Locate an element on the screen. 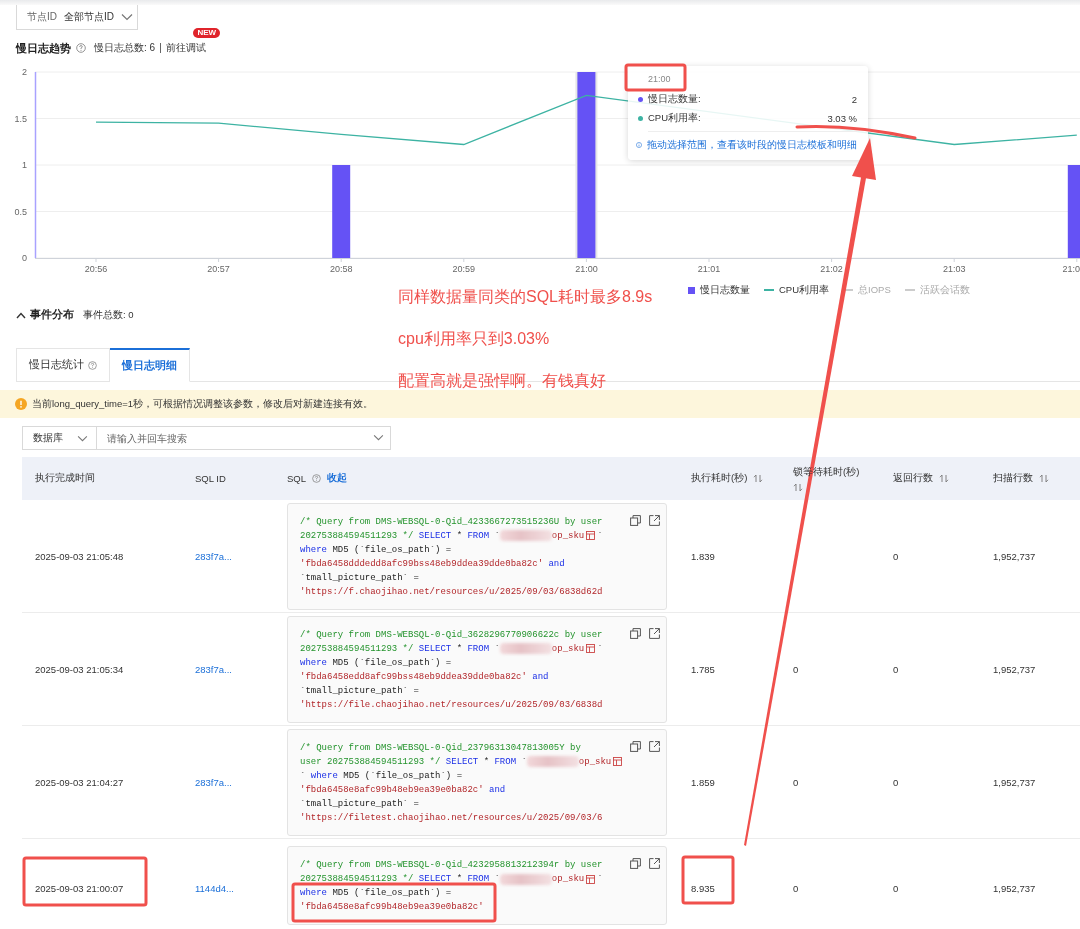  tab: 慢日志明细 is located at coordinates (150, 365).